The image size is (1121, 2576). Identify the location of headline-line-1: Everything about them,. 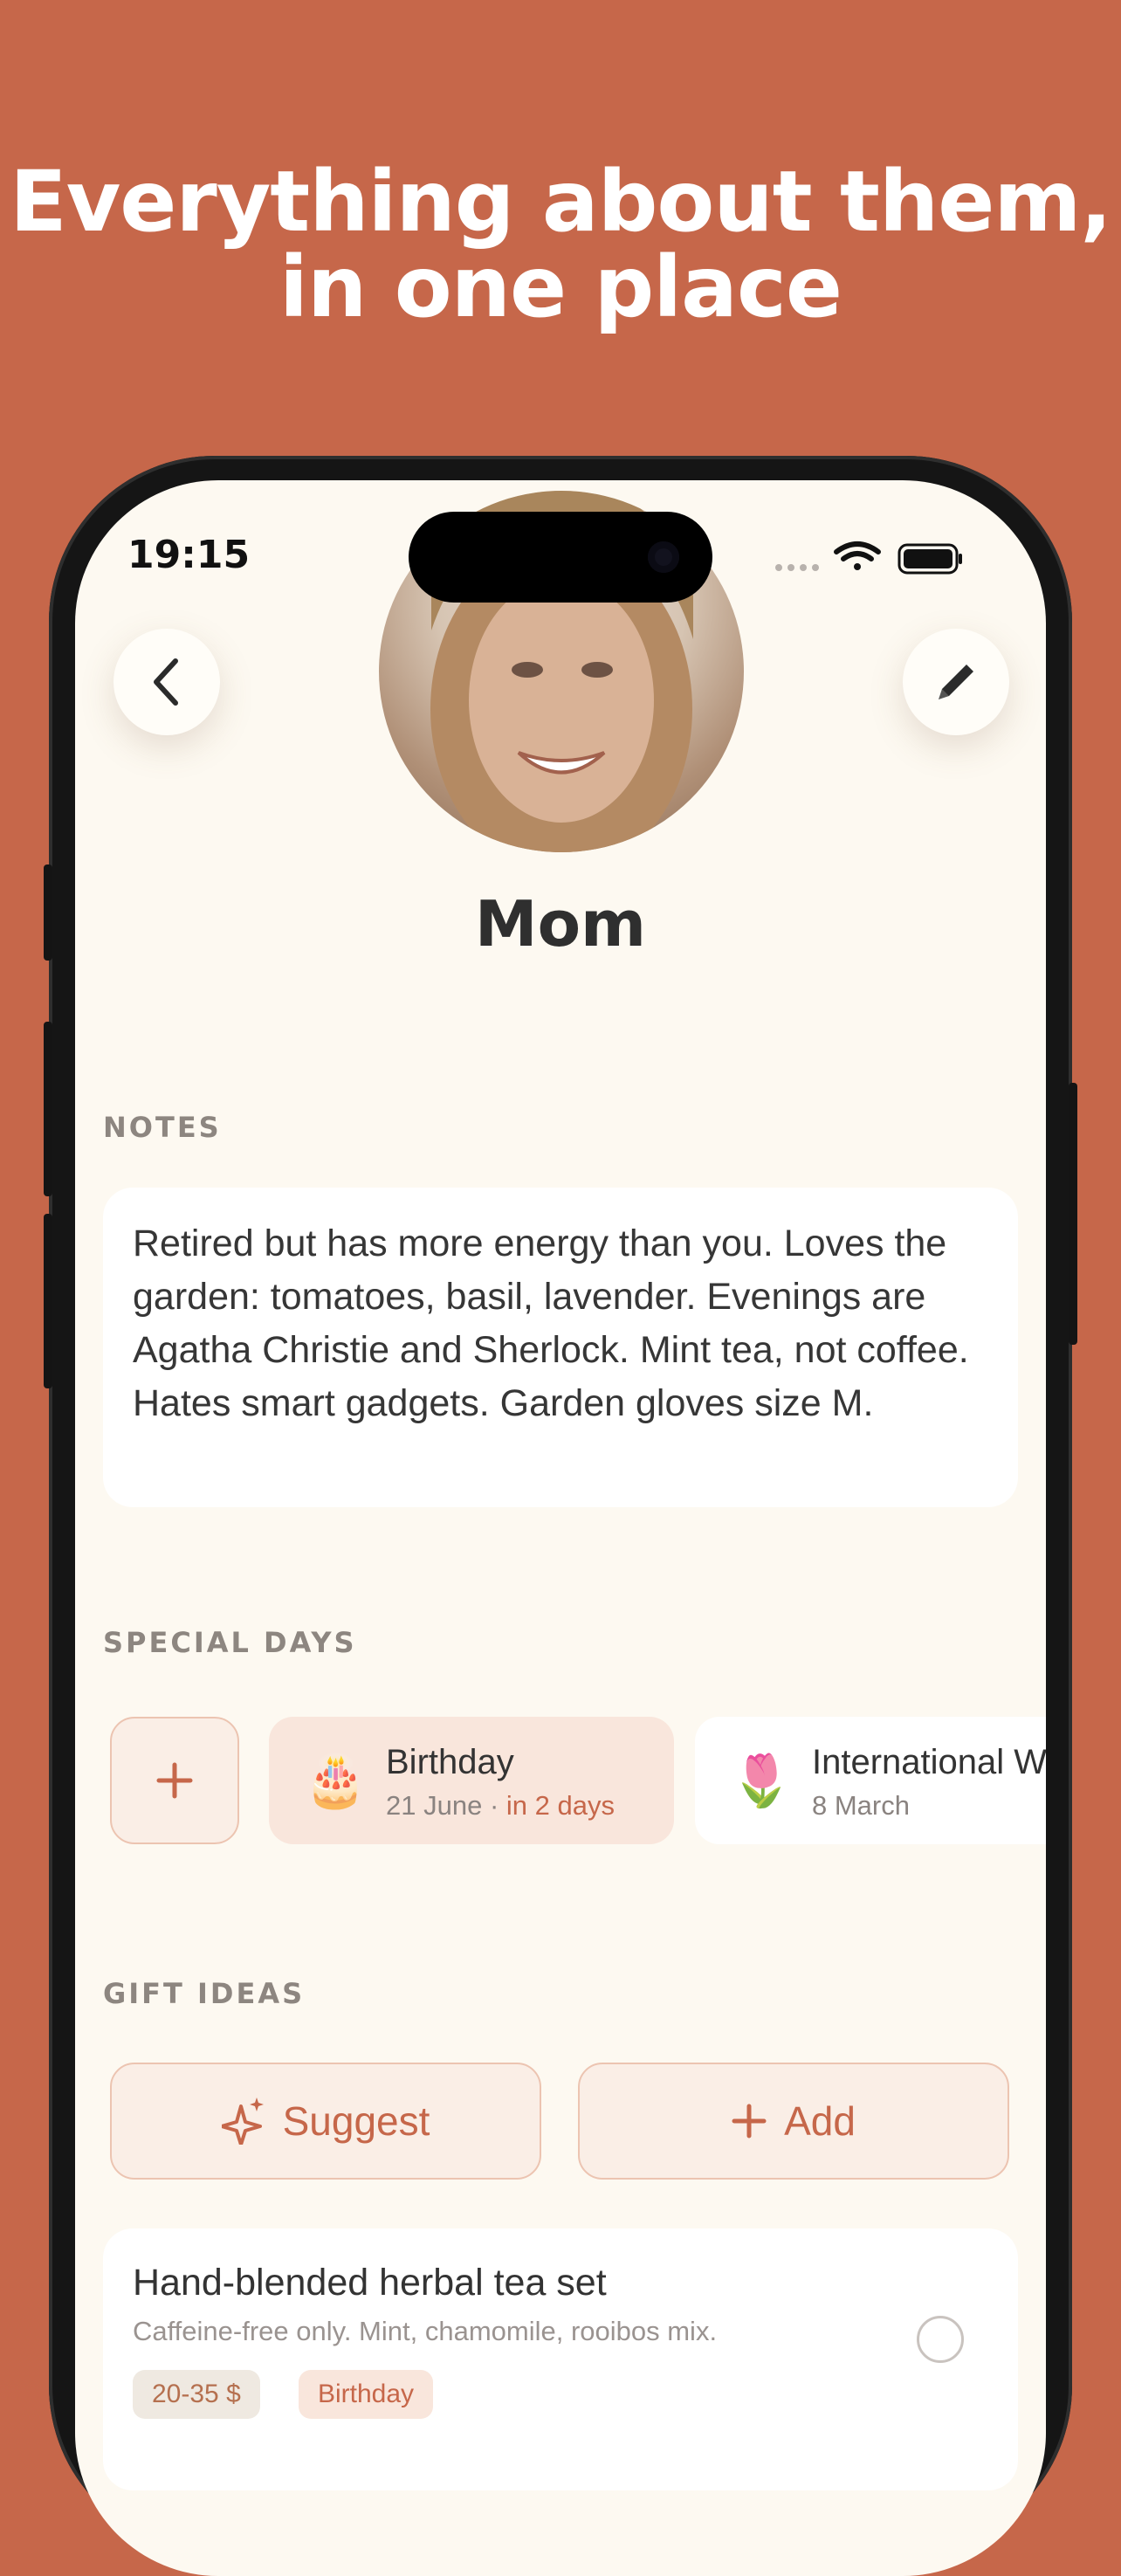
(561, 202).